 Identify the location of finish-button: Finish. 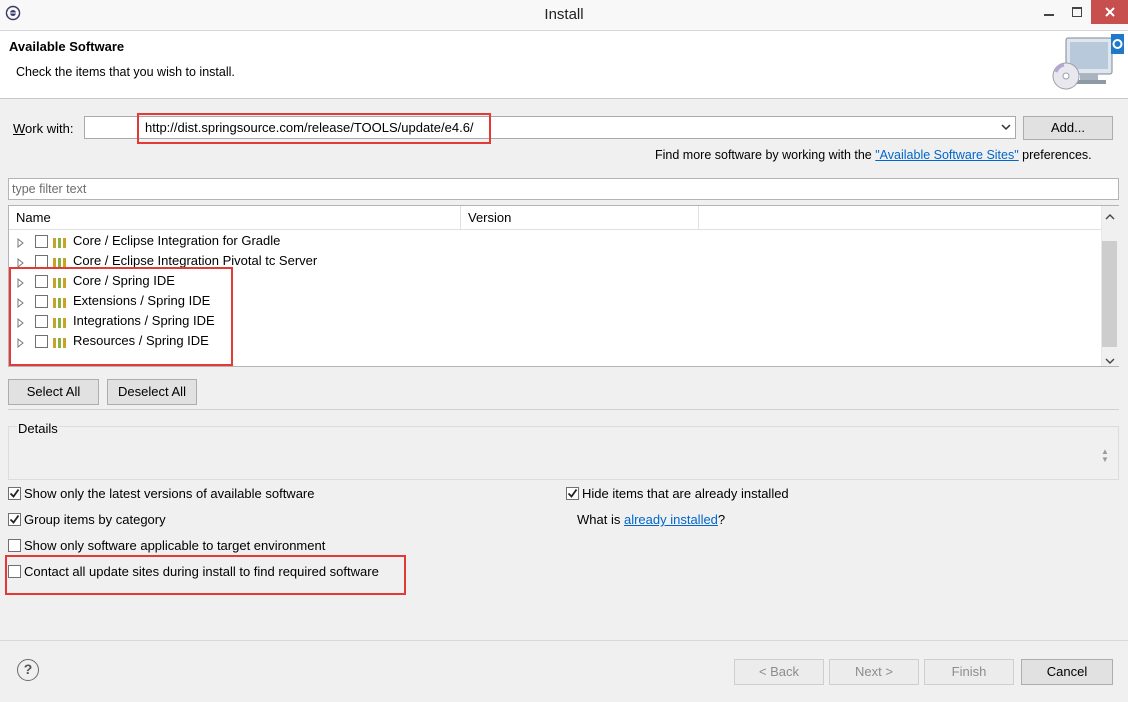
(969, 672).